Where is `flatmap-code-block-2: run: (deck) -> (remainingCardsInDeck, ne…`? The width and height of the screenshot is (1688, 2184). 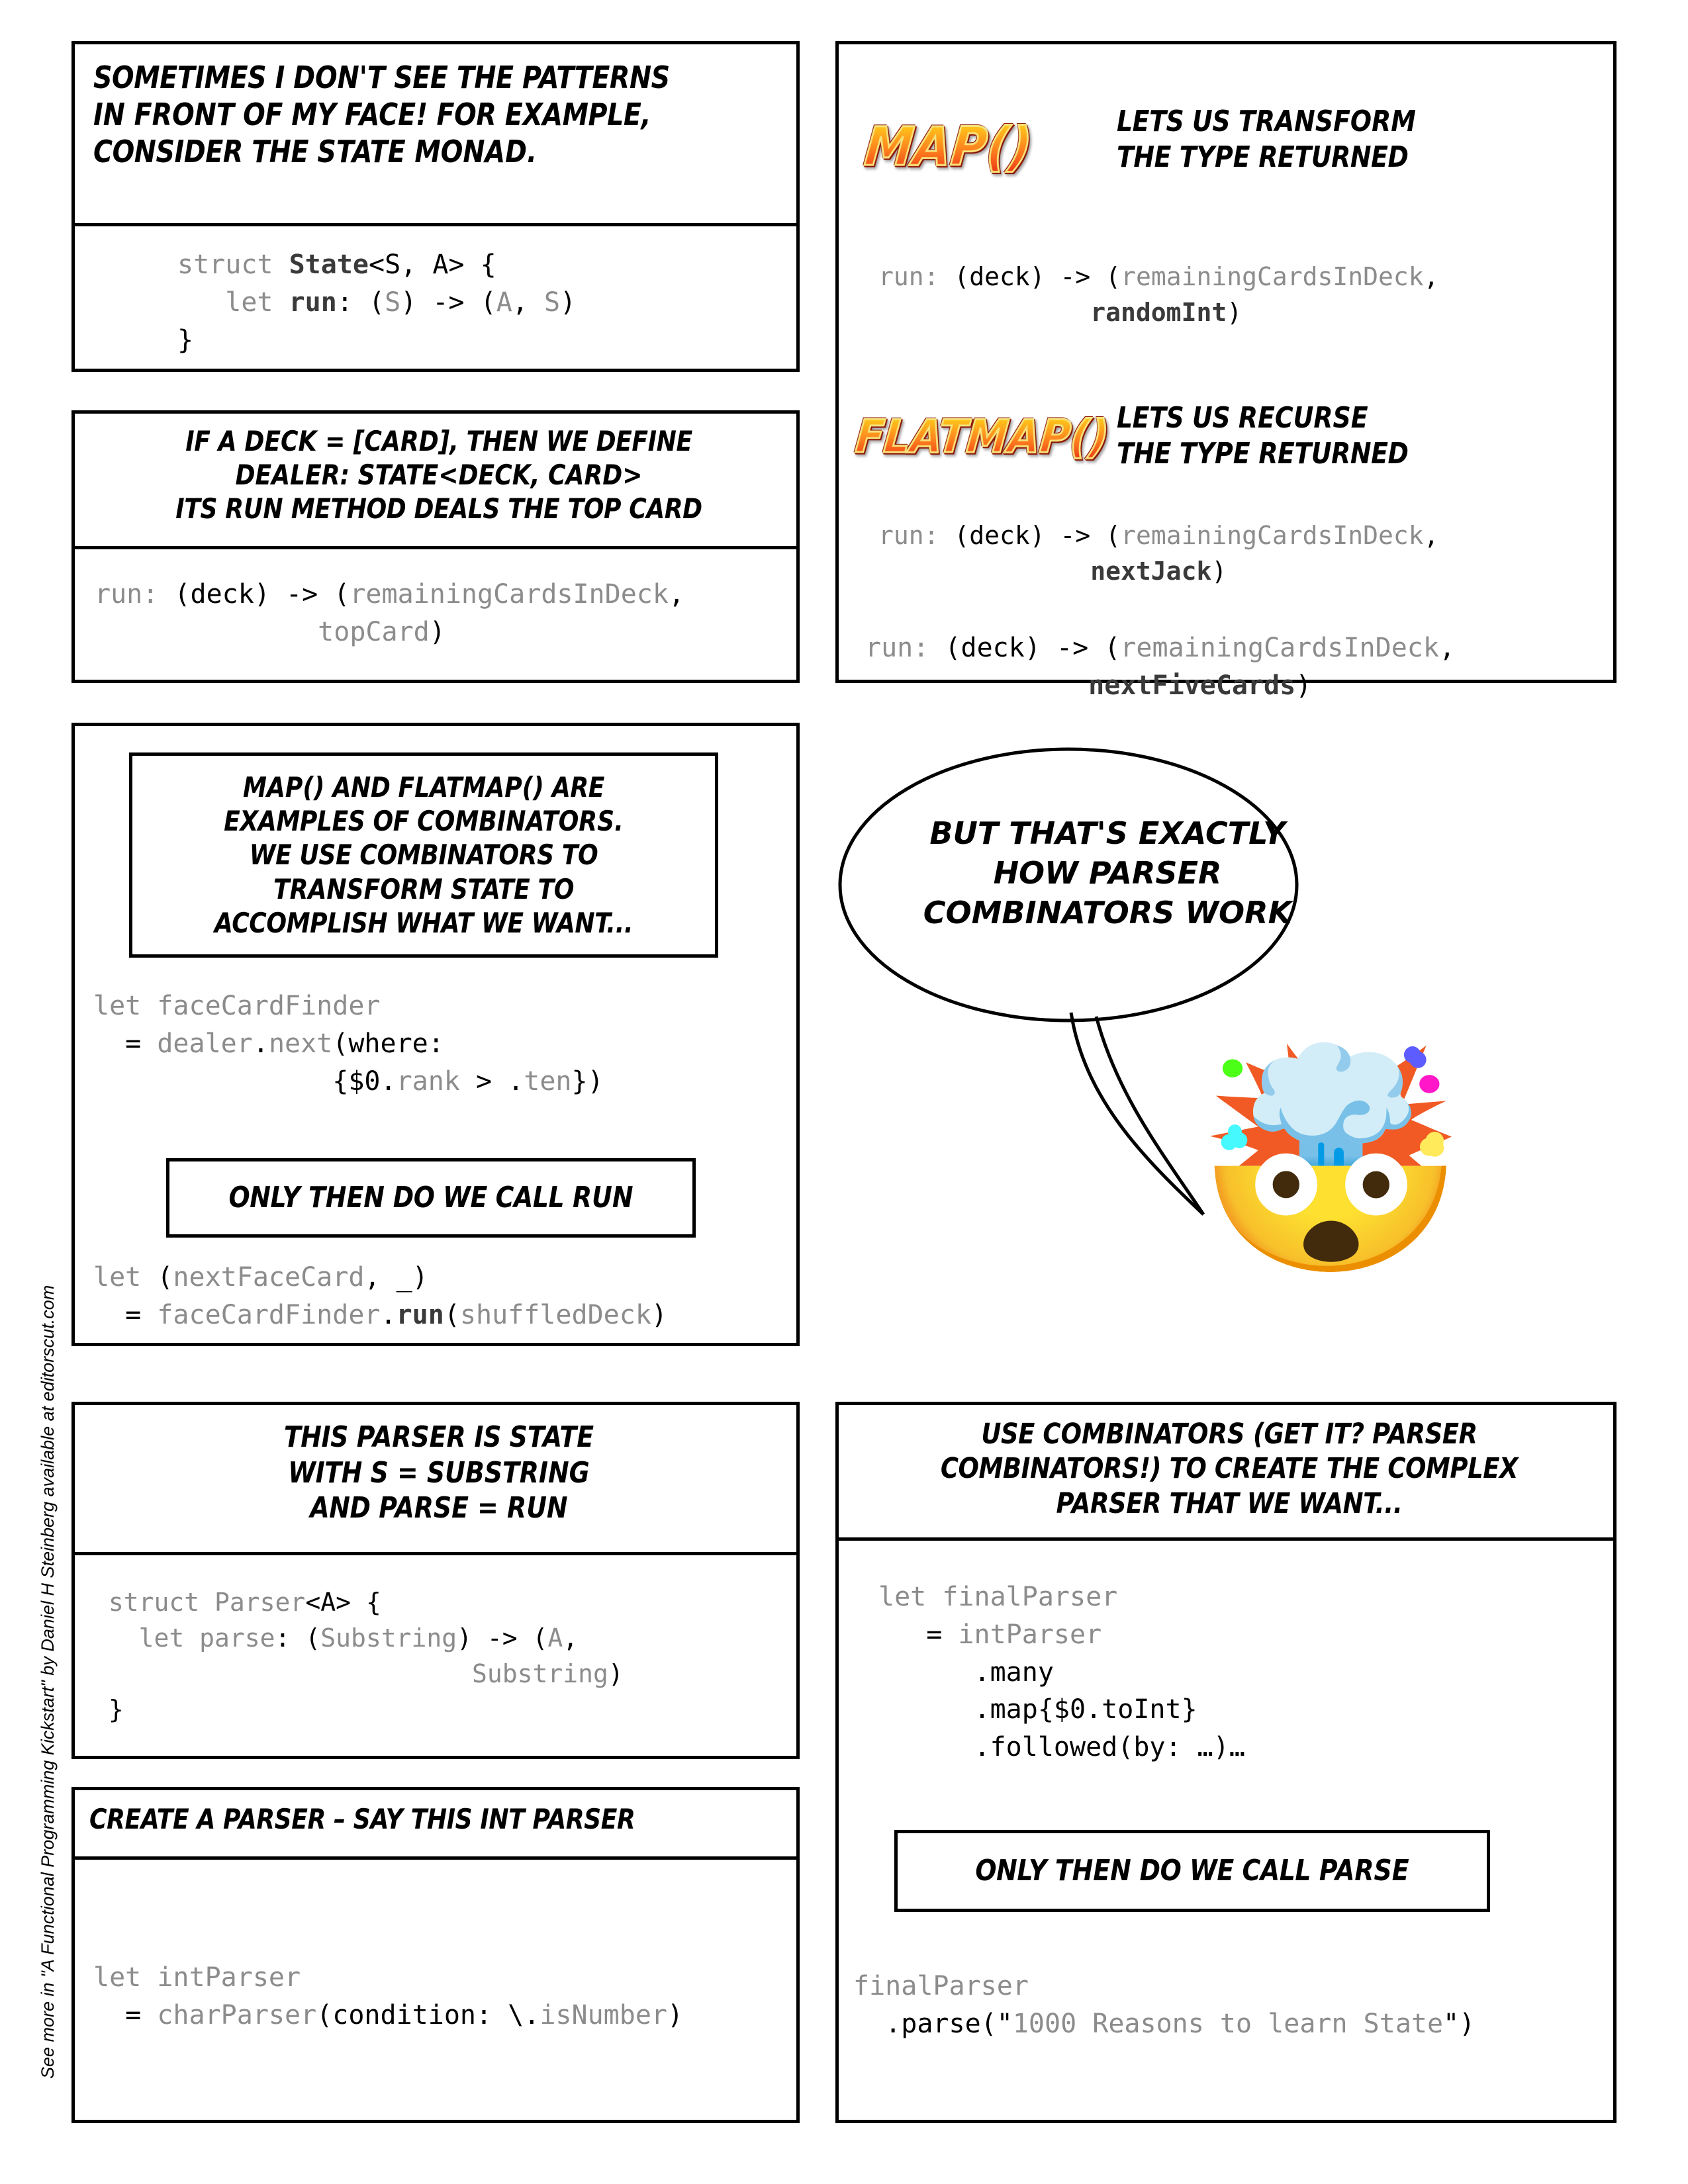 flatmap-code-block-2: run: (deck) -> (remainingCardsInDeck, ne… is located at coordinates (1160, 667).